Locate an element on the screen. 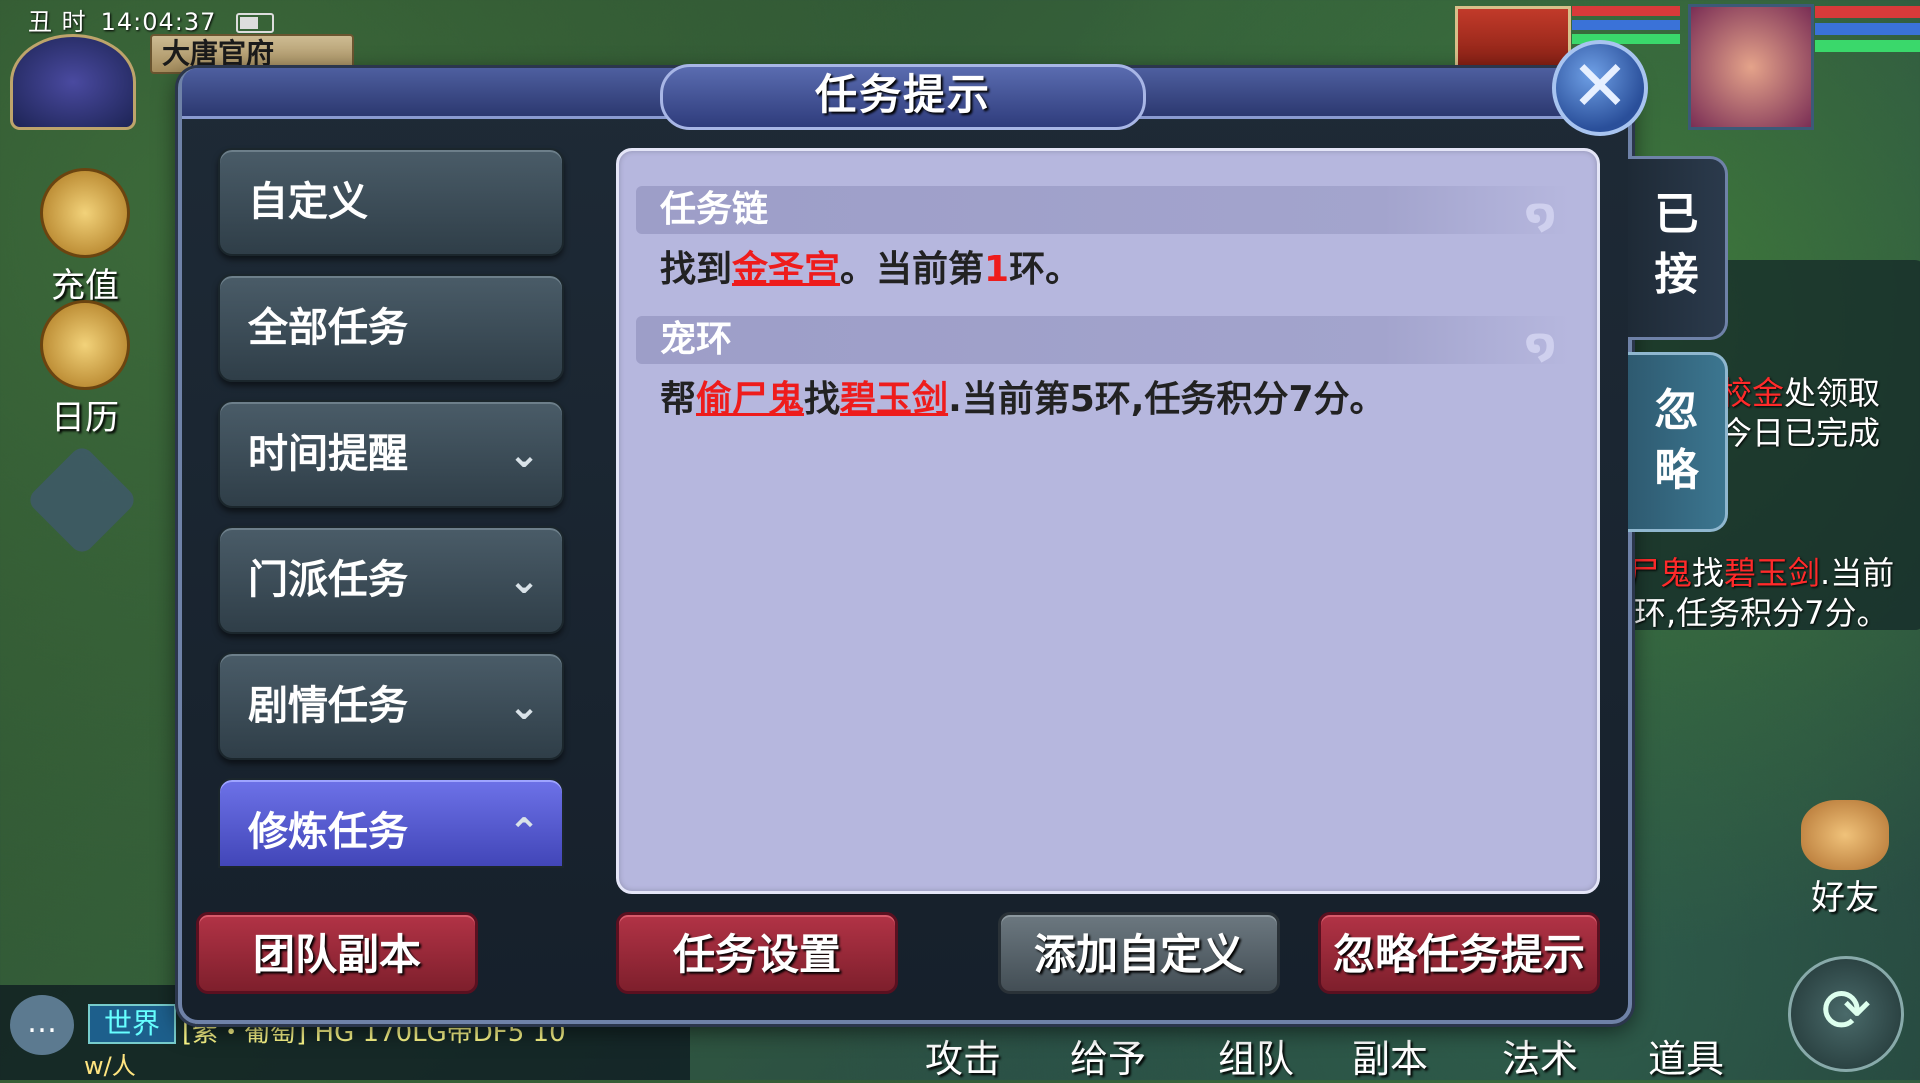 This screenshot has height=1083, width=1920. handshake-icon is located at coordinates (1845, 835).